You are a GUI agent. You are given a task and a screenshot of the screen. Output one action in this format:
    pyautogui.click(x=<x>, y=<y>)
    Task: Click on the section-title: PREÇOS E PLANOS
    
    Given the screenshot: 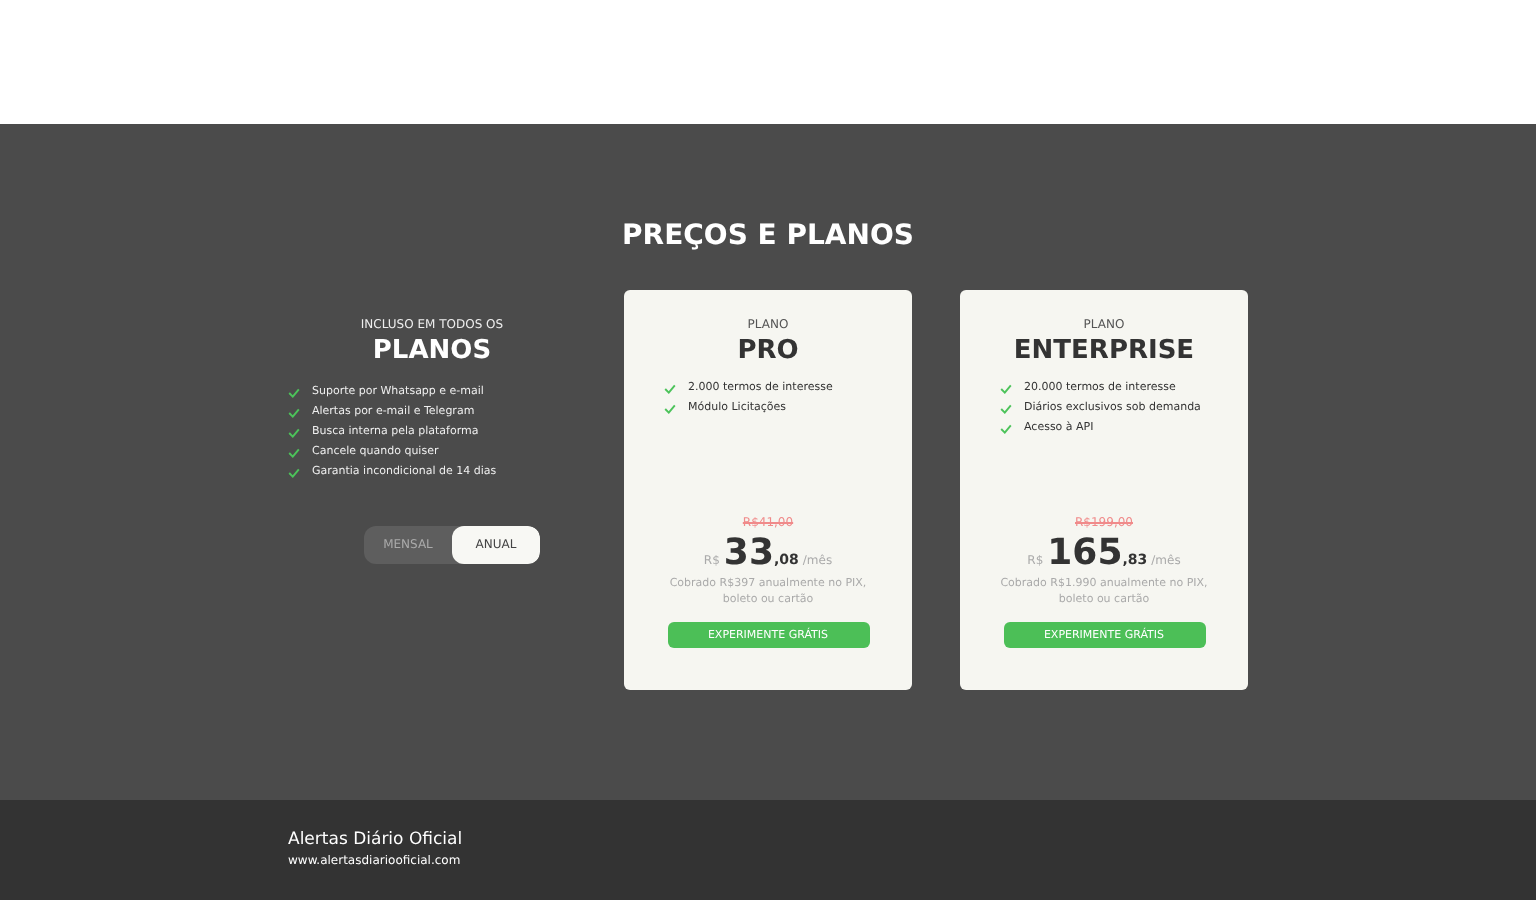 What is the action you would take?
    pyautogui.click(x=768, y=238)
    